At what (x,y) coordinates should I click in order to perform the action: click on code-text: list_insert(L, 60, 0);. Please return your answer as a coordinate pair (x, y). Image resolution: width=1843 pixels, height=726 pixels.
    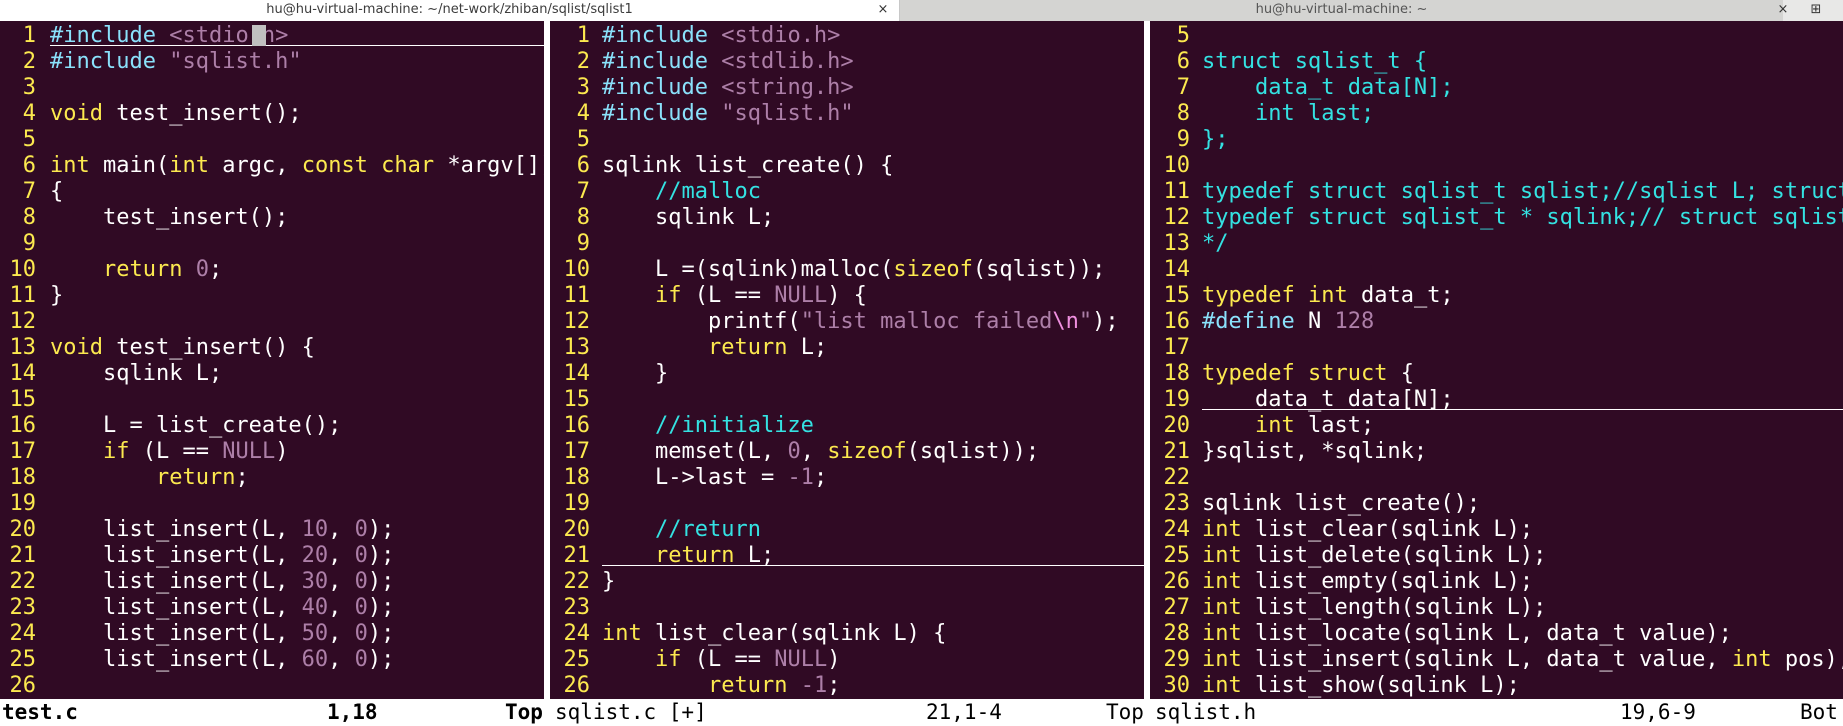
    Looking at the image, I should click on (222, 660).